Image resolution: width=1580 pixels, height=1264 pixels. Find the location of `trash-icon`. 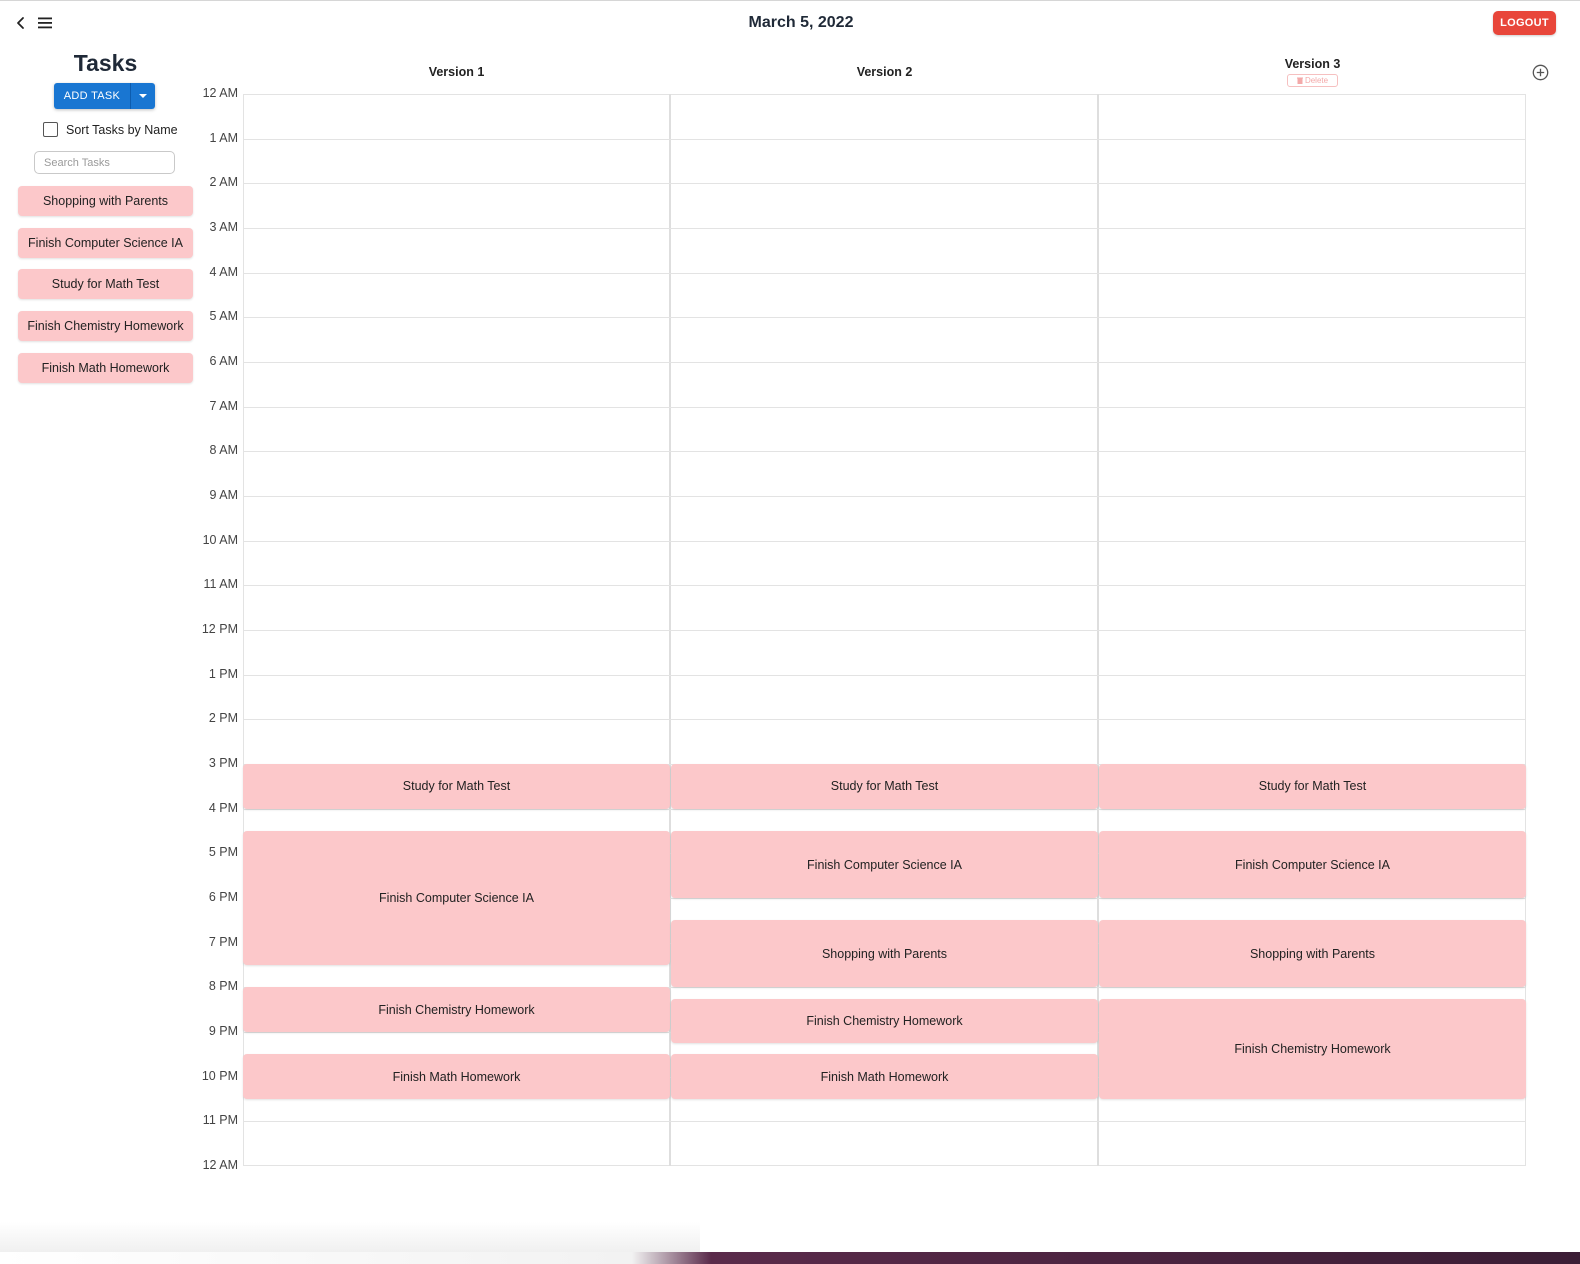

trash-icon is located at coordinates (1299, 80).